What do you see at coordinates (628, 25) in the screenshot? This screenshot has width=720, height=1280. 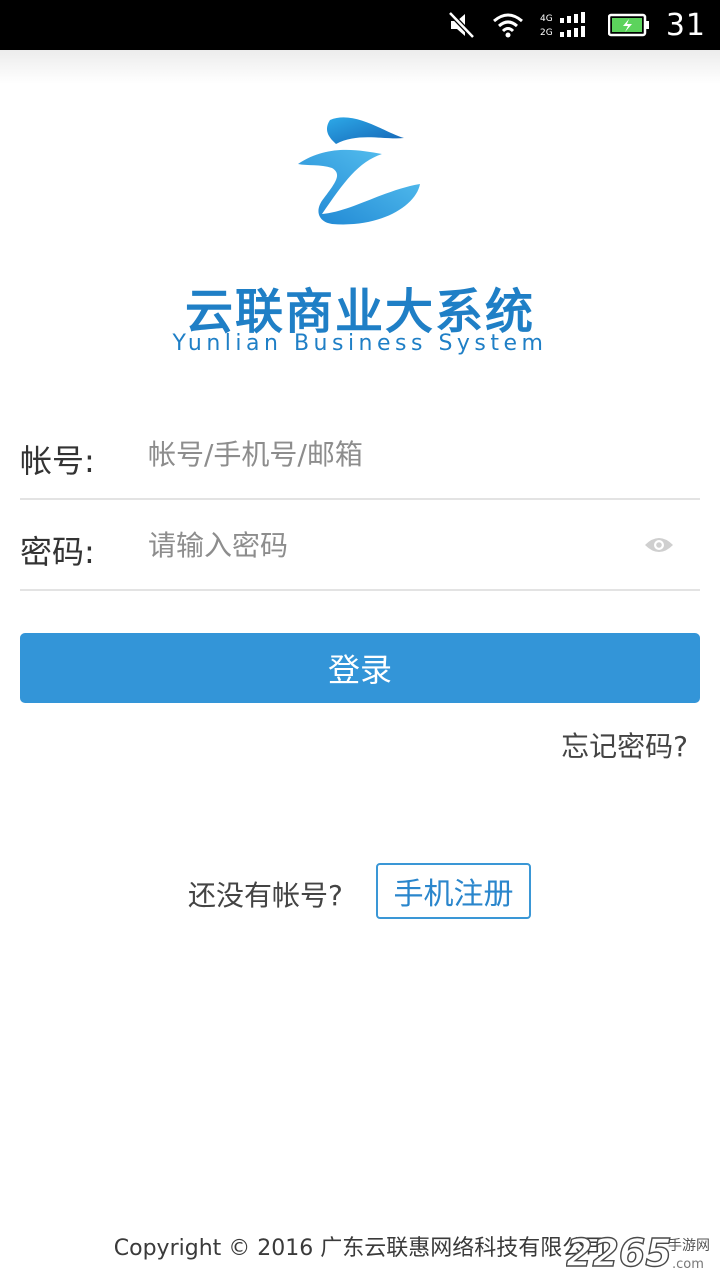 I see `battery-icon` at bounding box center [628, 25].